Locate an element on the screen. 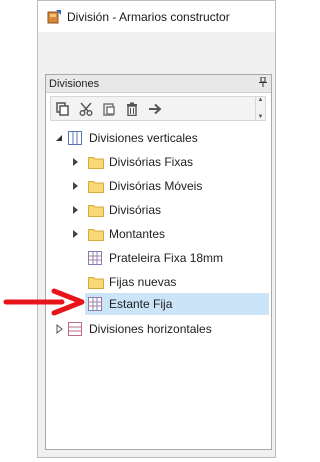  tree-label: Divisiones verticales is located at coordinates (143, 138).